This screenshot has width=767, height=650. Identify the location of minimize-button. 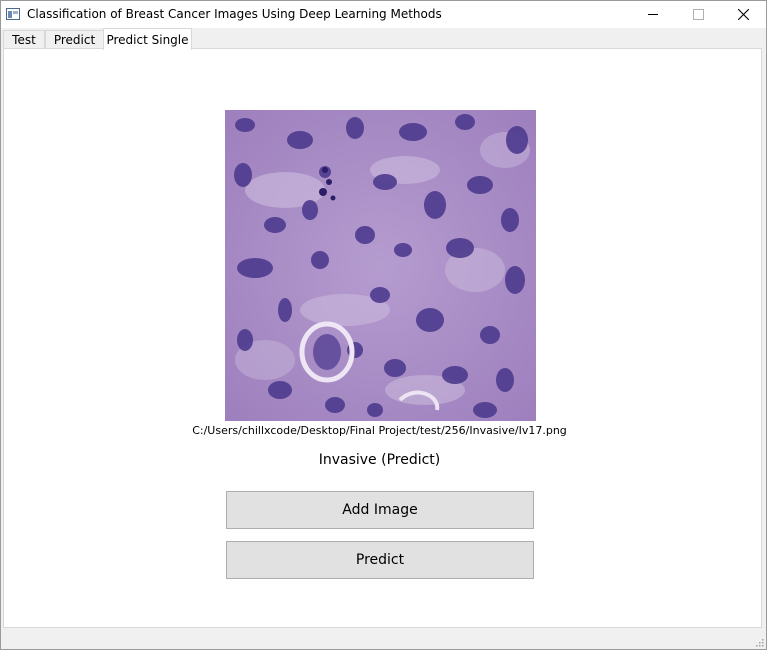
(653, 14).